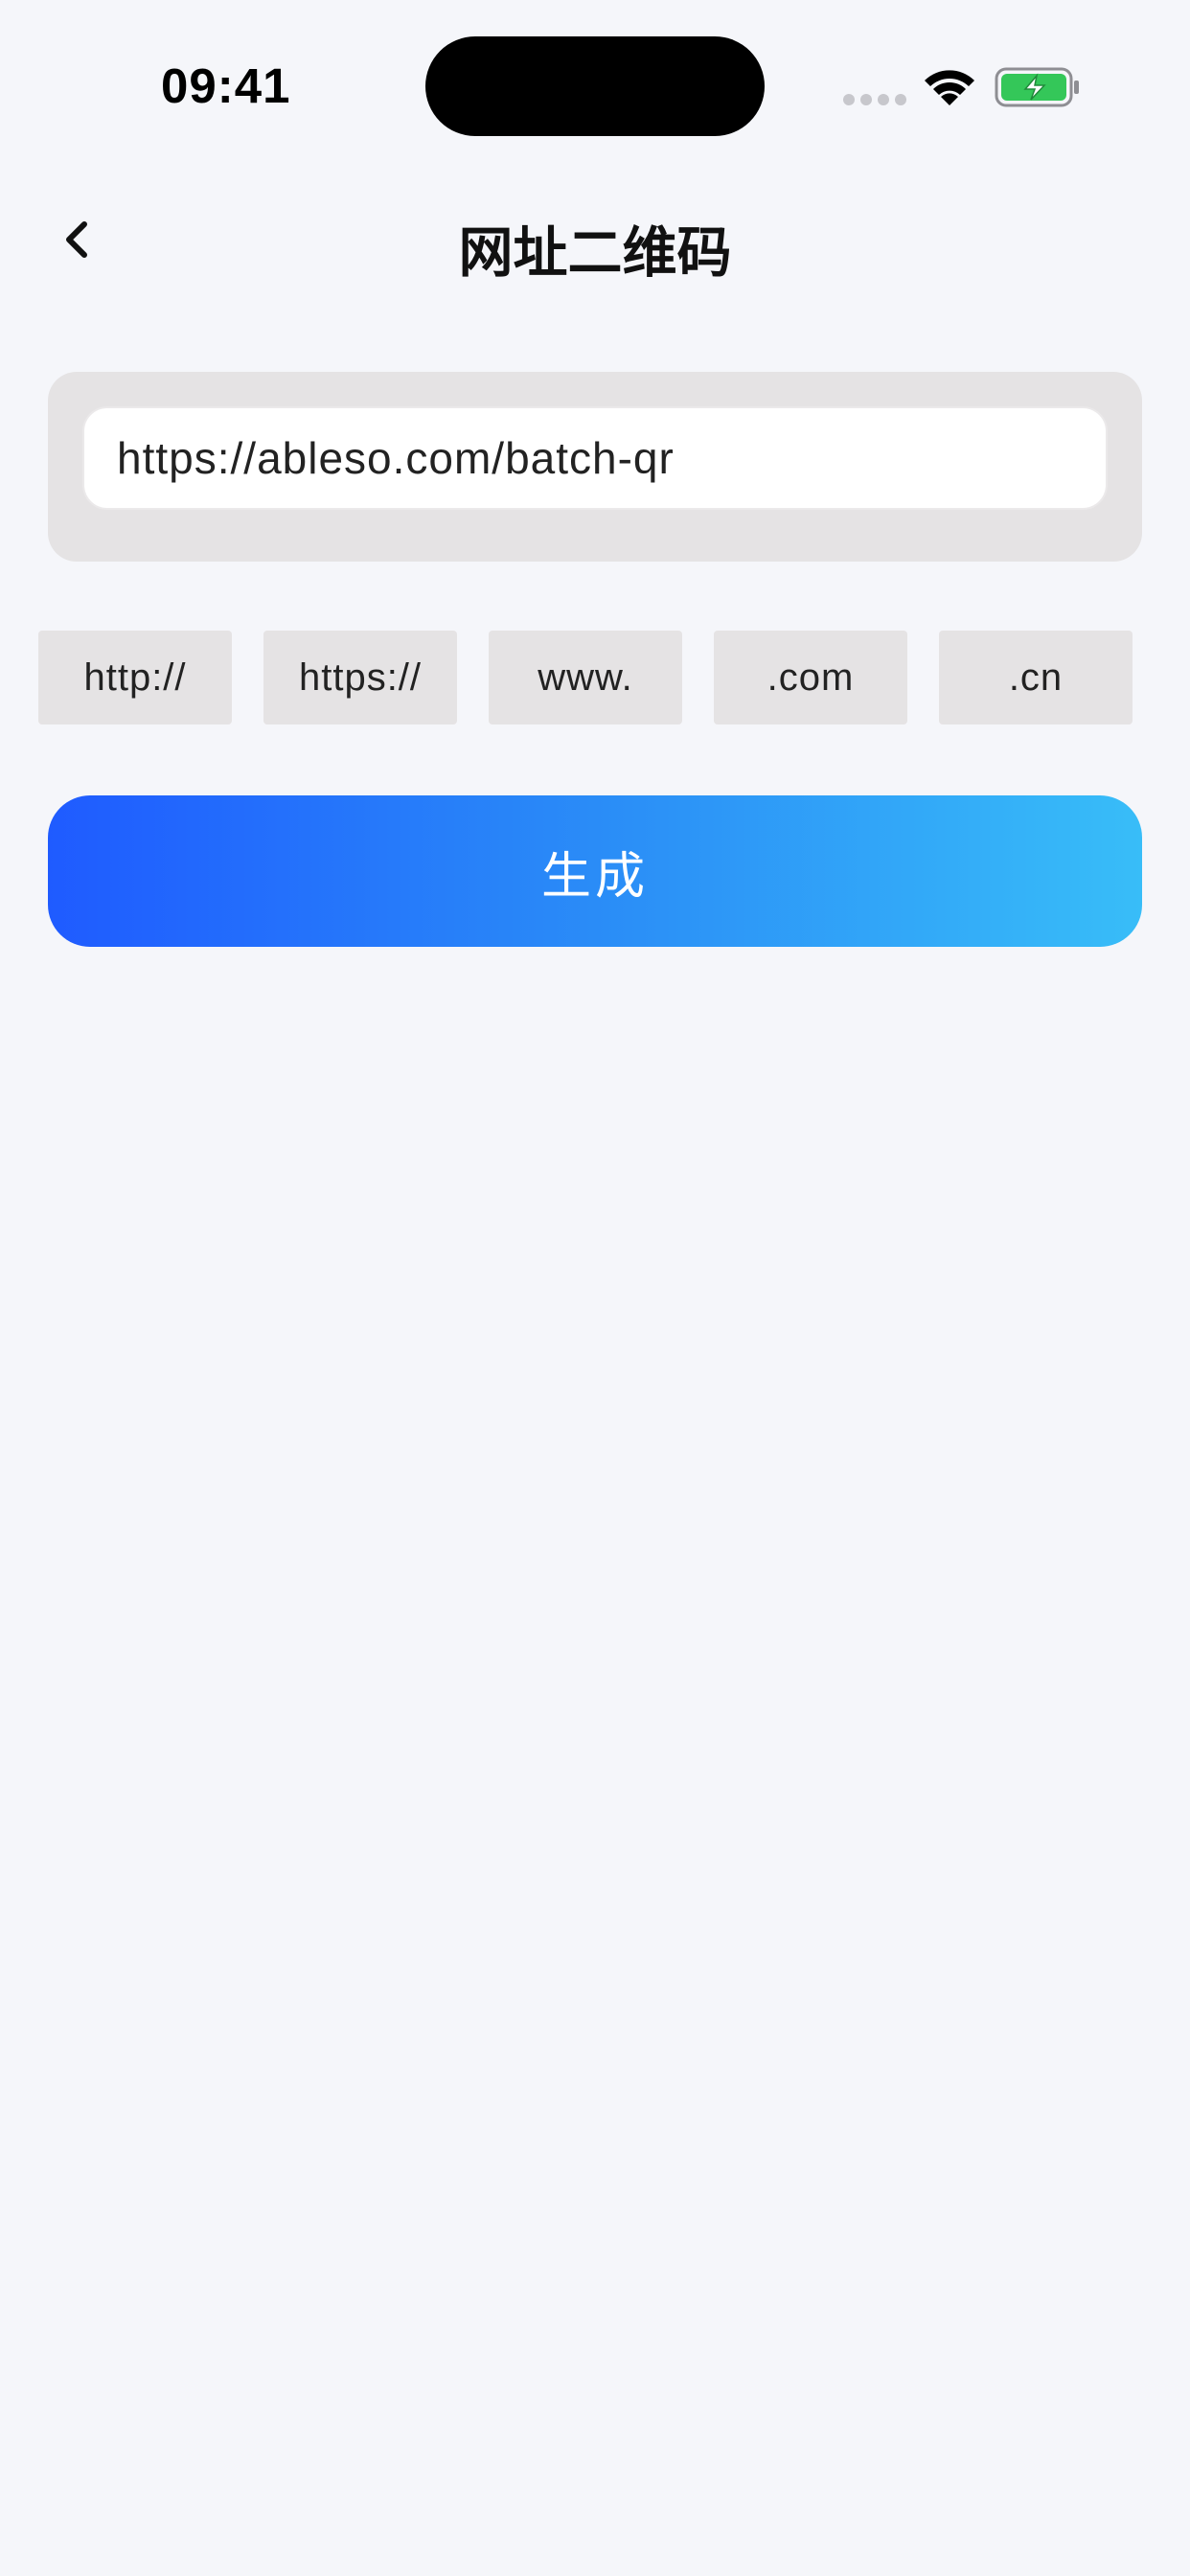 The height and width of the screenshot is (2576, 1190). I want to click on battery-charging-icon, so click(1037, 87).